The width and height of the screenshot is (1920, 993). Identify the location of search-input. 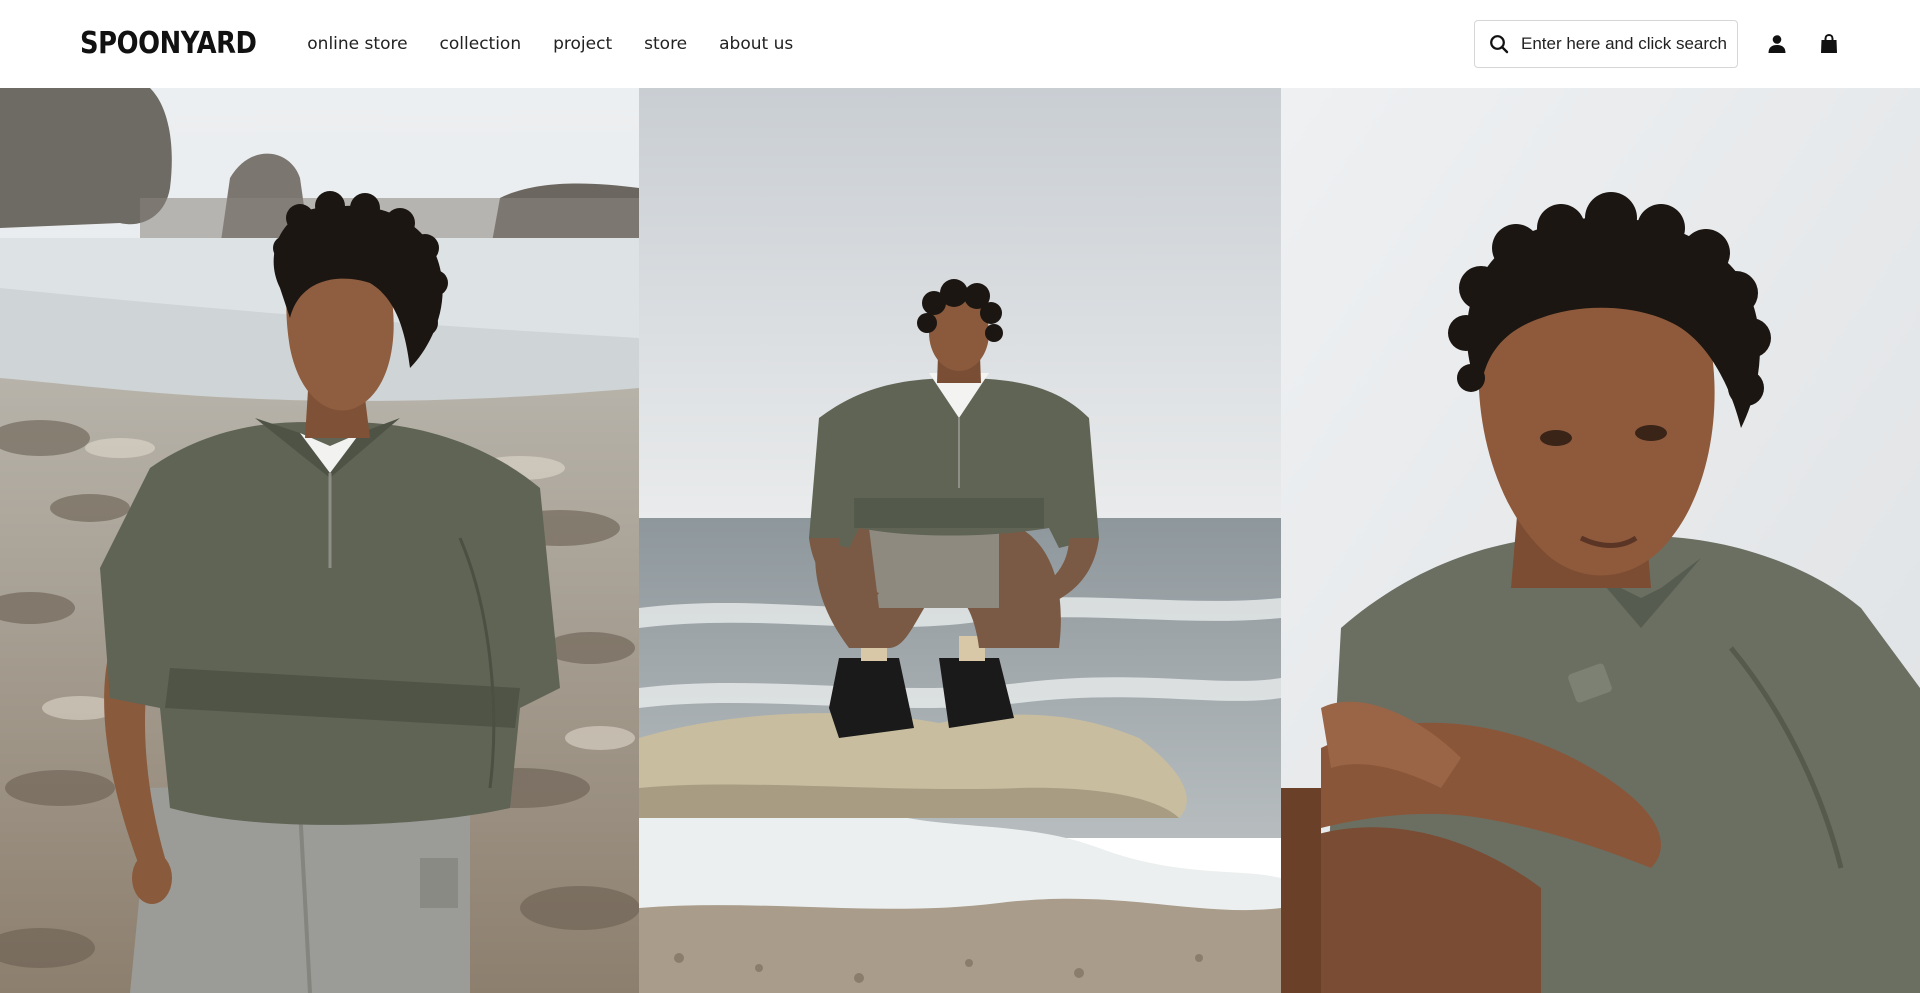
(1626, 44).